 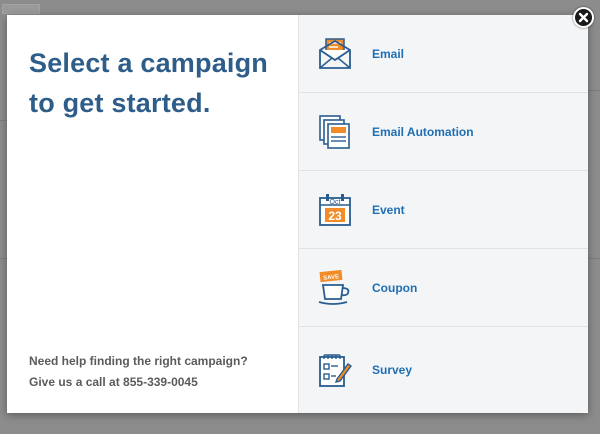 I want to click on campaign-option-label: Email, so click(x=388, y=53).